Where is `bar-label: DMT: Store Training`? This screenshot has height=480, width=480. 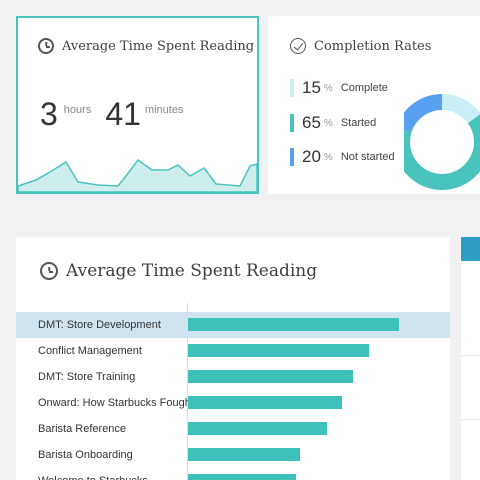
bar-label: DMT: Store Training is located at coordinates (87, 377).